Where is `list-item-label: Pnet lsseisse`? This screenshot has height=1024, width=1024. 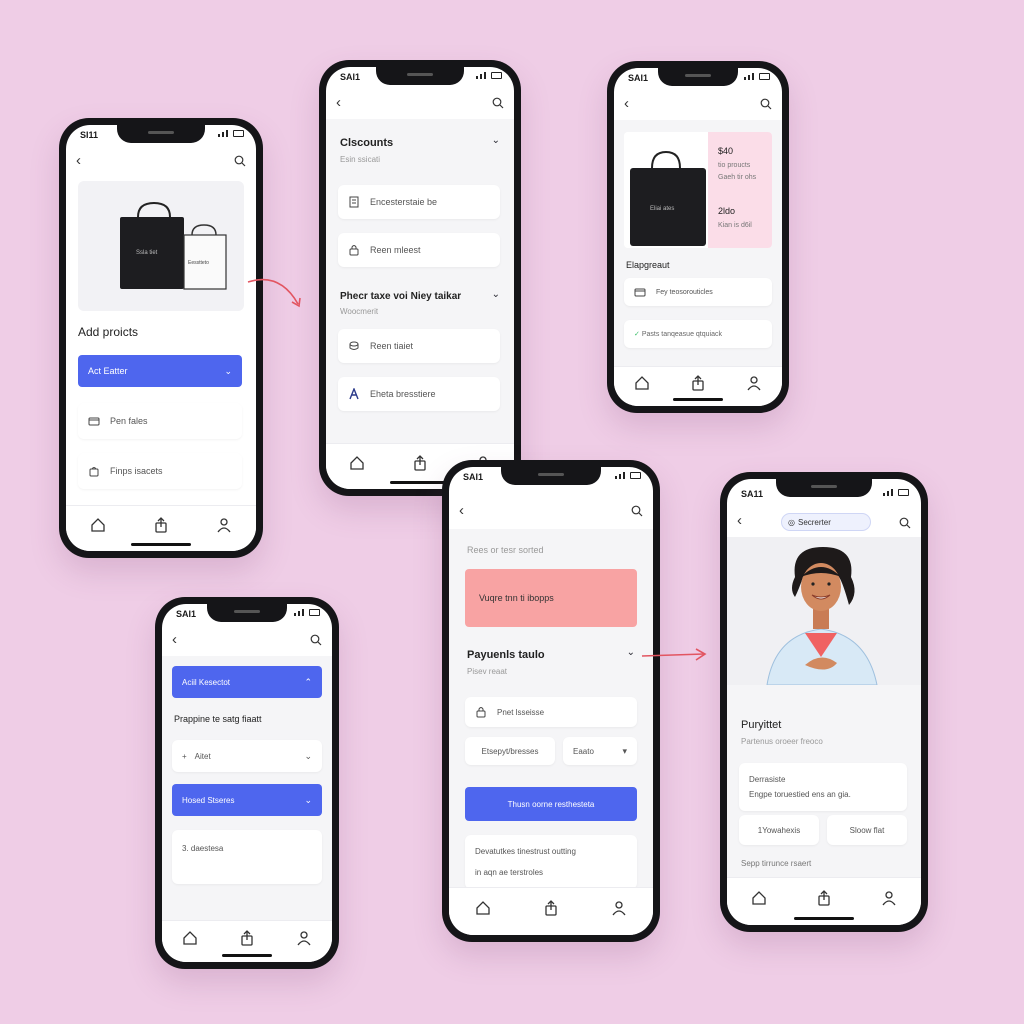 list-item-label: Pnet lsseisse is located at coordinates (521, 712).